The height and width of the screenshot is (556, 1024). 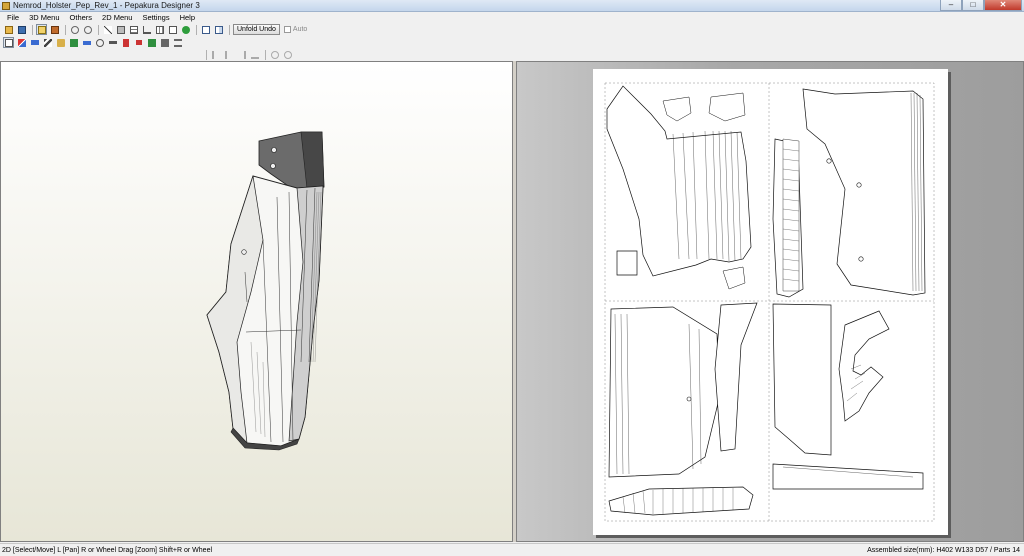 What do you see at coordinates (8, 42) in the screenshot?
I see `select-icon` at bounding box center [8, 42].